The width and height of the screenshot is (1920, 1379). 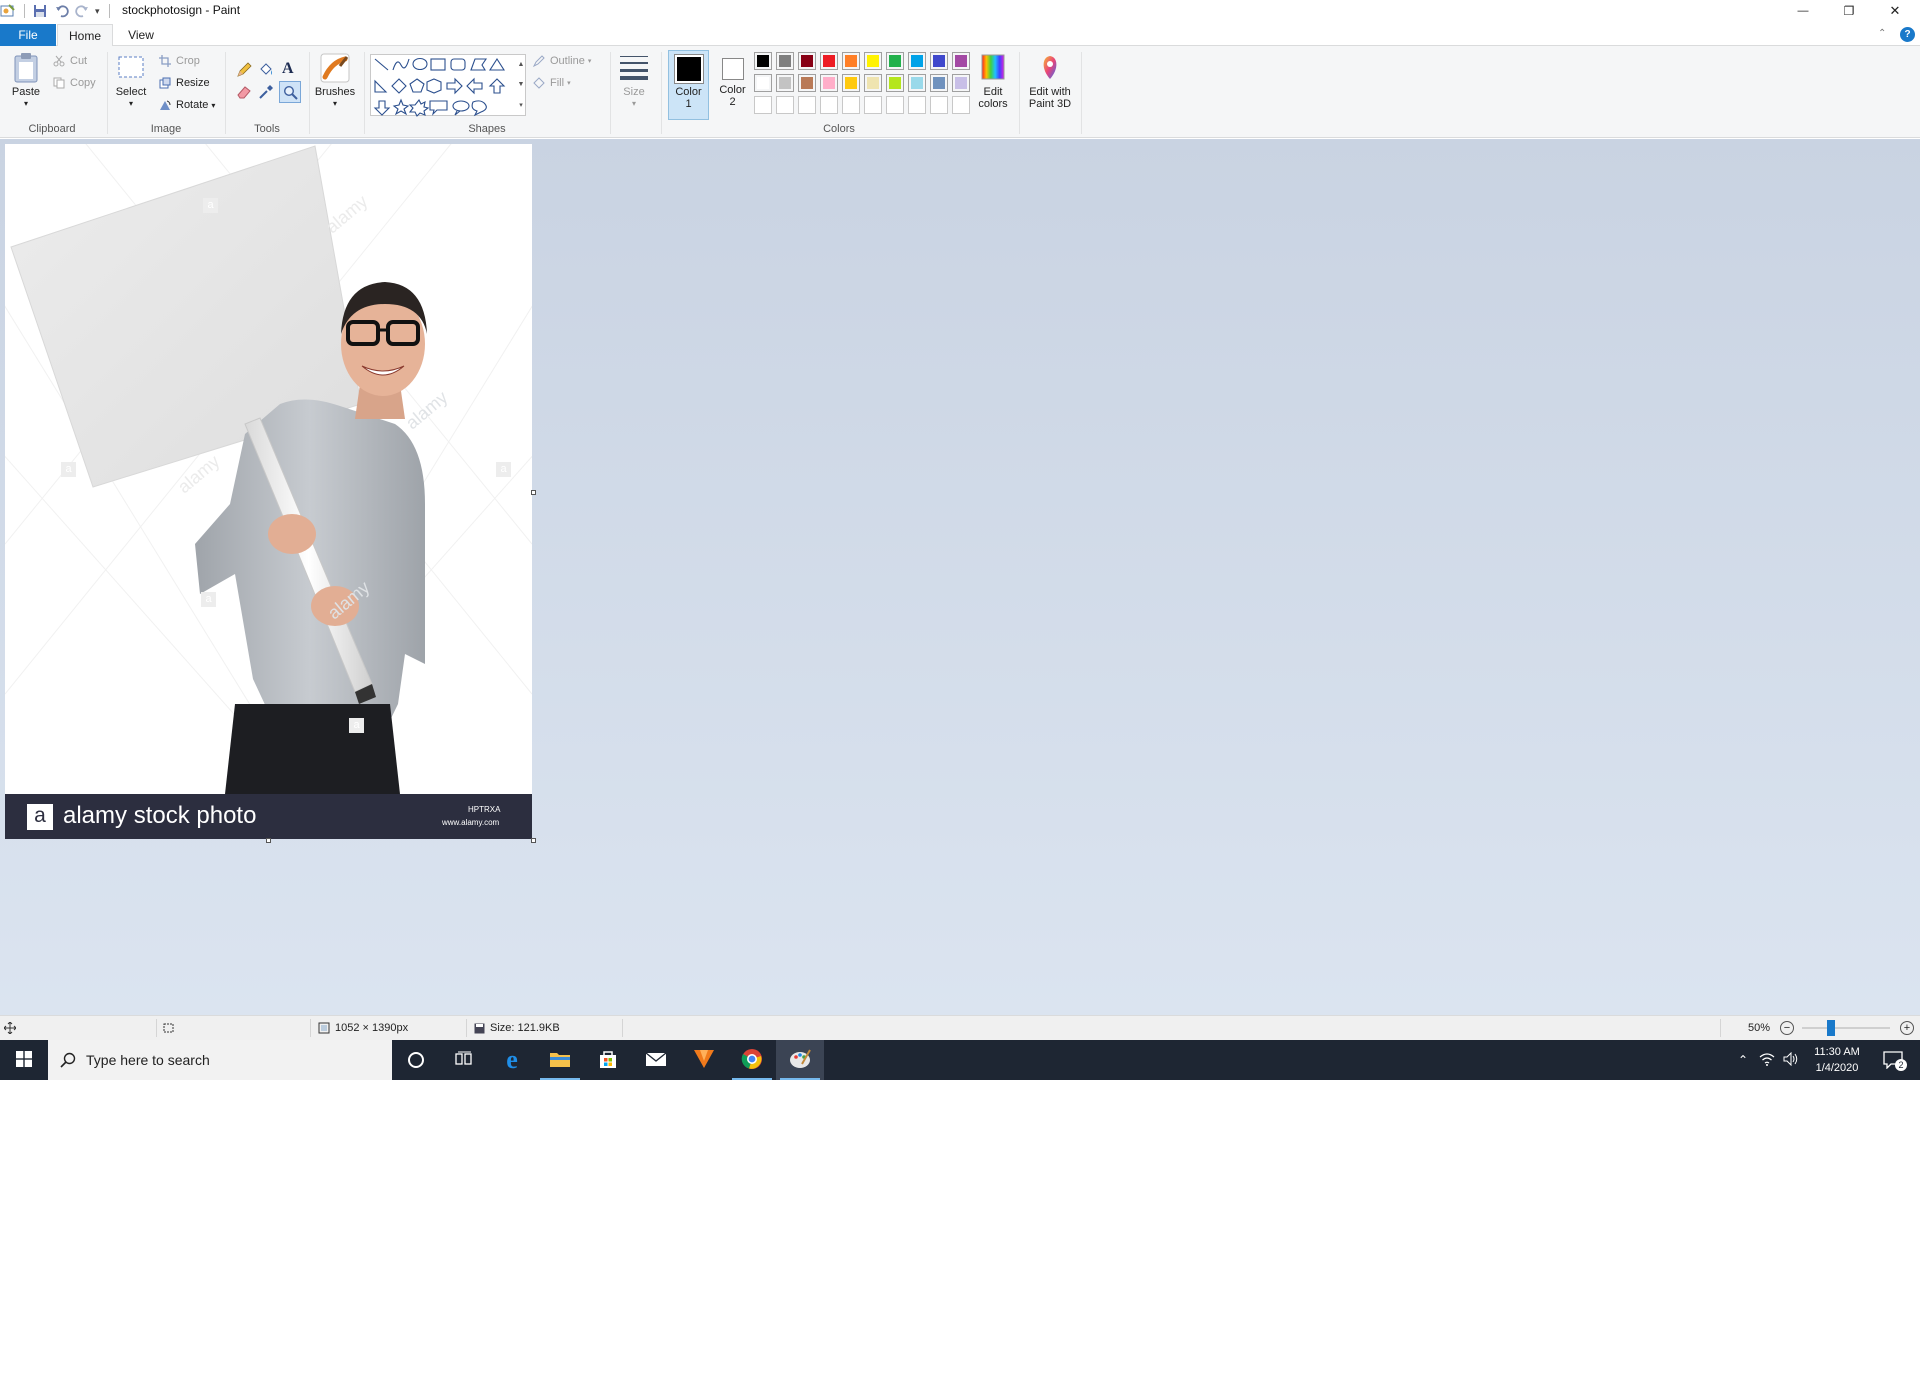 What do you see at coordinates (1882, 33) in the screenshot?
I see `collapse-ribbon-icon: ⌃` at bounding box center [1882, 33].